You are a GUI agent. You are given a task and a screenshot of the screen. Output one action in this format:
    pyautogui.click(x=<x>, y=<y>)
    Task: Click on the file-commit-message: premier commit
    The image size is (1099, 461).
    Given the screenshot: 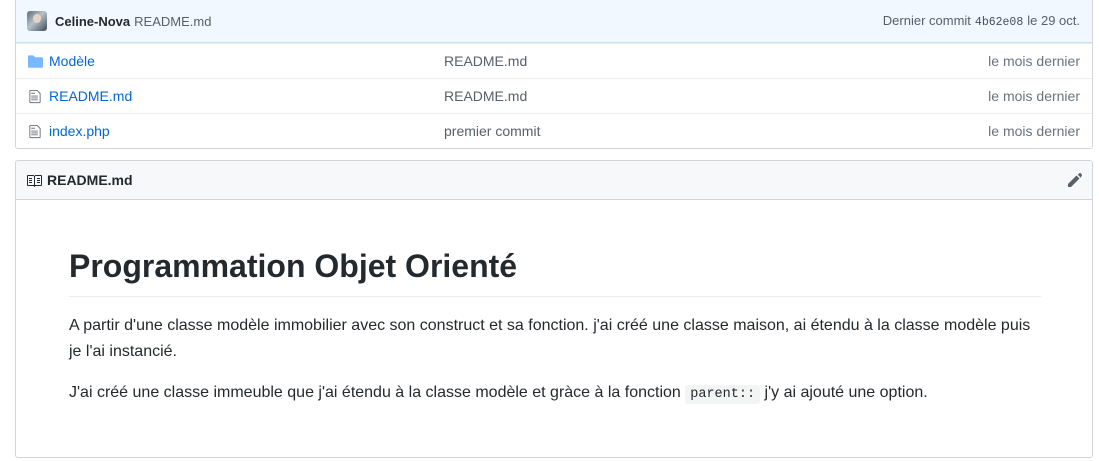 What is the action you would take?
    pyautogui.click(x=492, y=131)
    